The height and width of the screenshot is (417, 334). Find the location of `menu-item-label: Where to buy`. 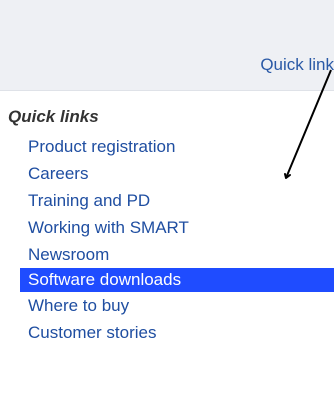

menu-item-label: Where to buy is located at coordinates (167, 305).